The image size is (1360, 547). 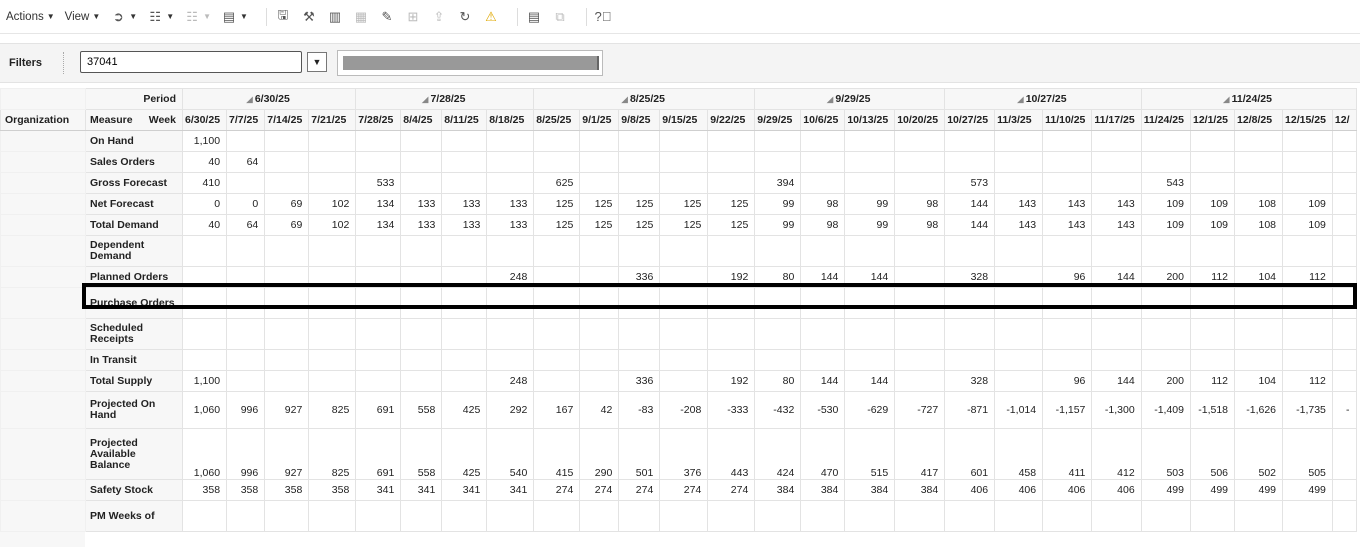 I want to click on data-cell: 69, so click(x=287, y=204).